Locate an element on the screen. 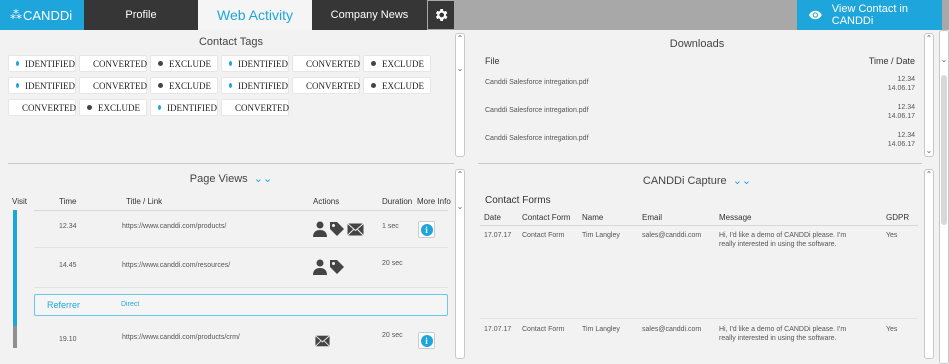 The height and width of the screenshot is (364, 949). page-views-scrollbar: ⌃ ⌄ is located at coordinates (460, 264).